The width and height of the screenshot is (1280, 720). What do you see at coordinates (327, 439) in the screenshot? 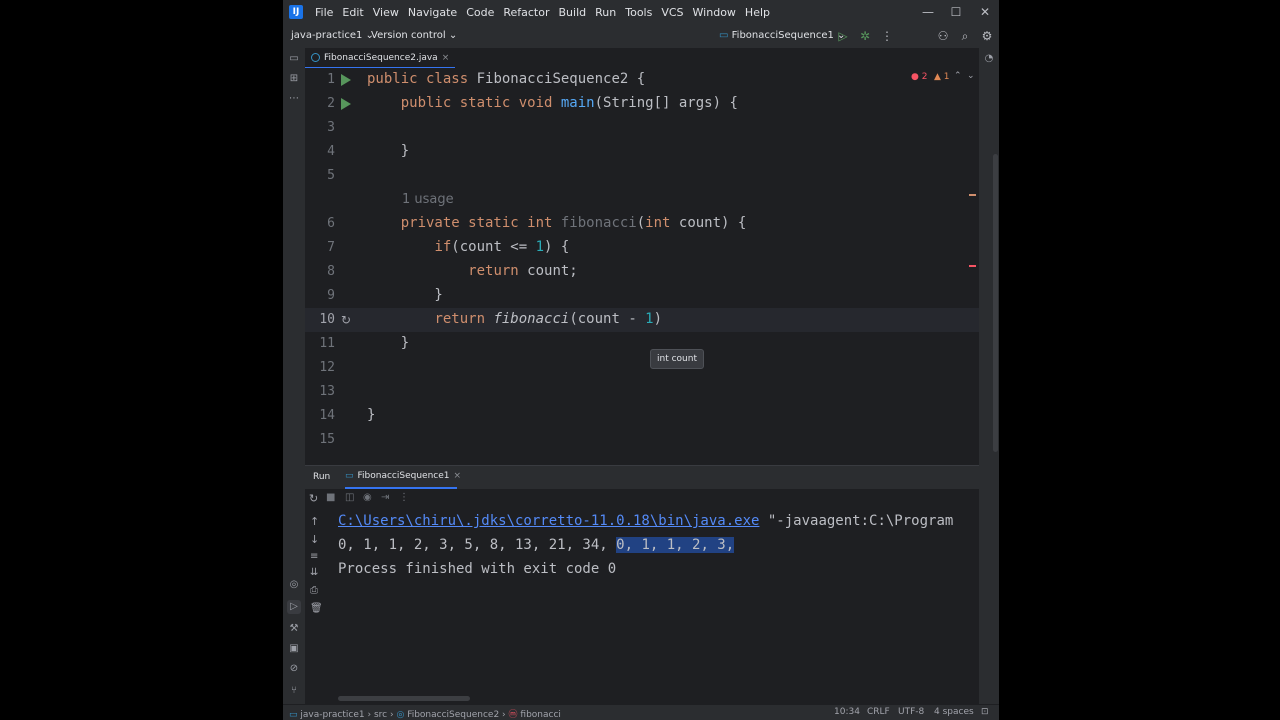
I see `line-number: 15` at bounding box center [327, 439].